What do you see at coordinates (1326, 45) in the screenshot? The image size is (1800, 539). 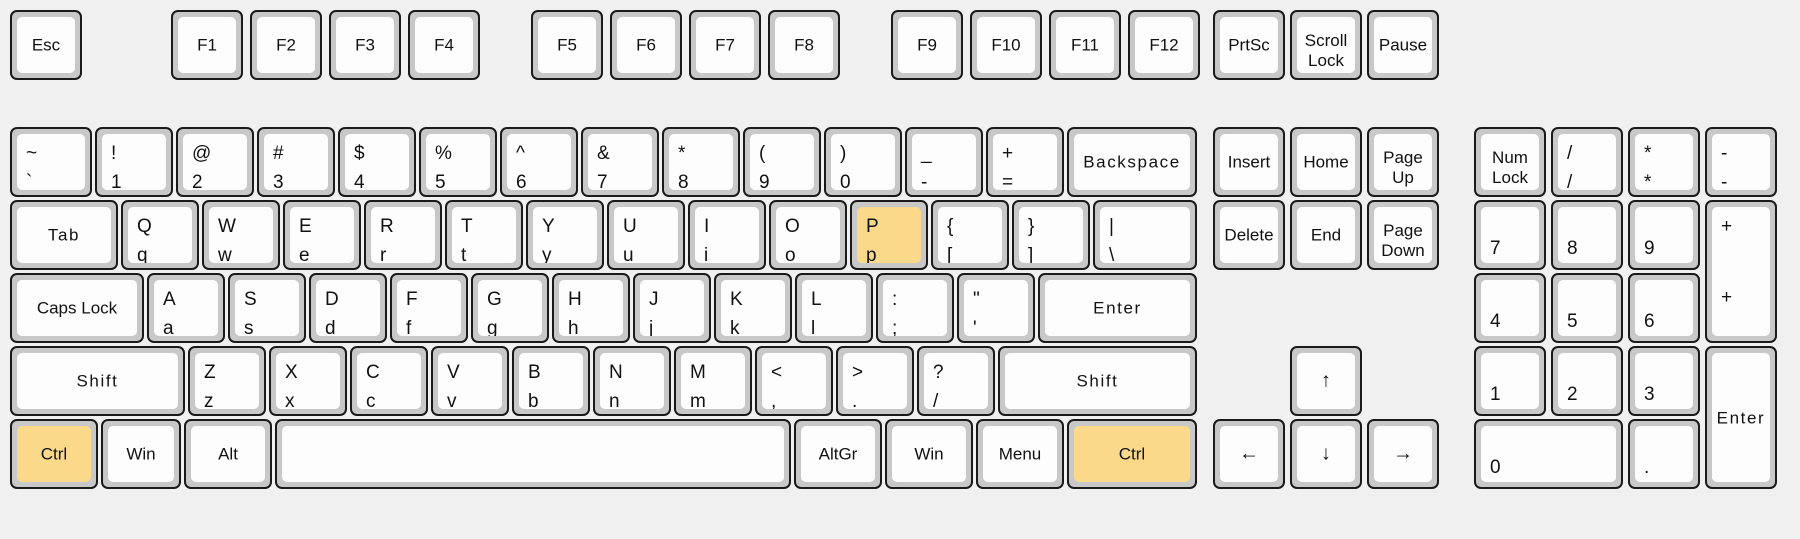 I see `key-scroll-lock: Scroll Lock` at bounding box center [1326, 45].